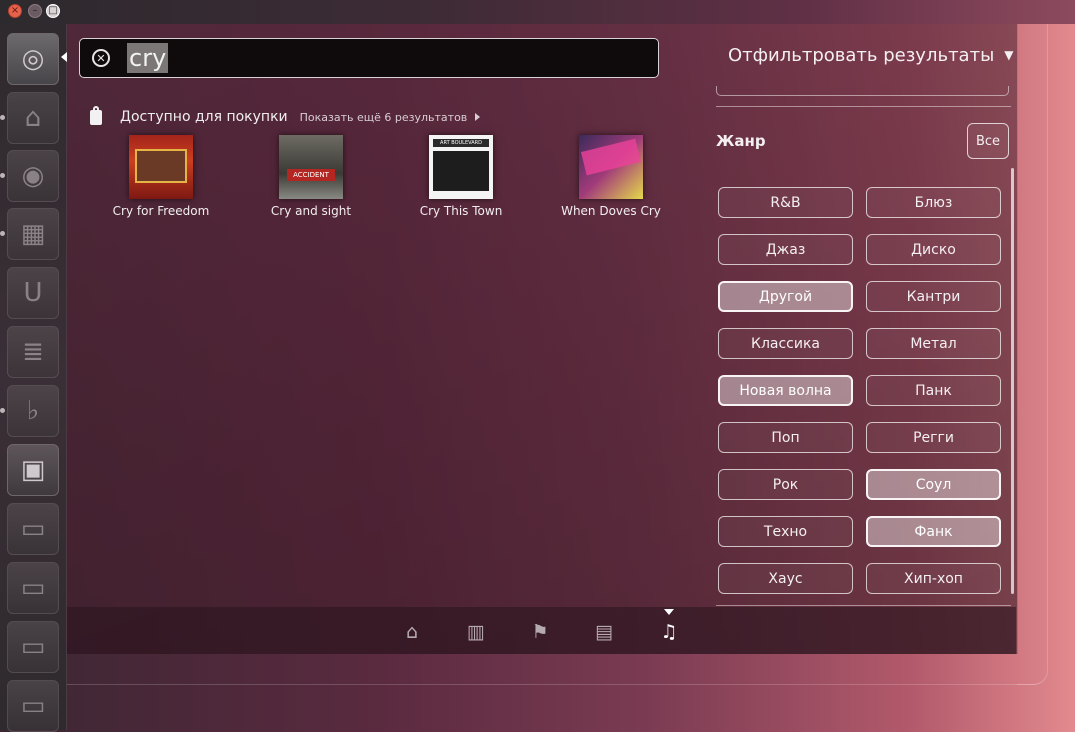 The image size is (1075, 732). Describe the element at coordinates (785, 343) in the screenshot. I see `genre-button-classical: Классика` at that location.